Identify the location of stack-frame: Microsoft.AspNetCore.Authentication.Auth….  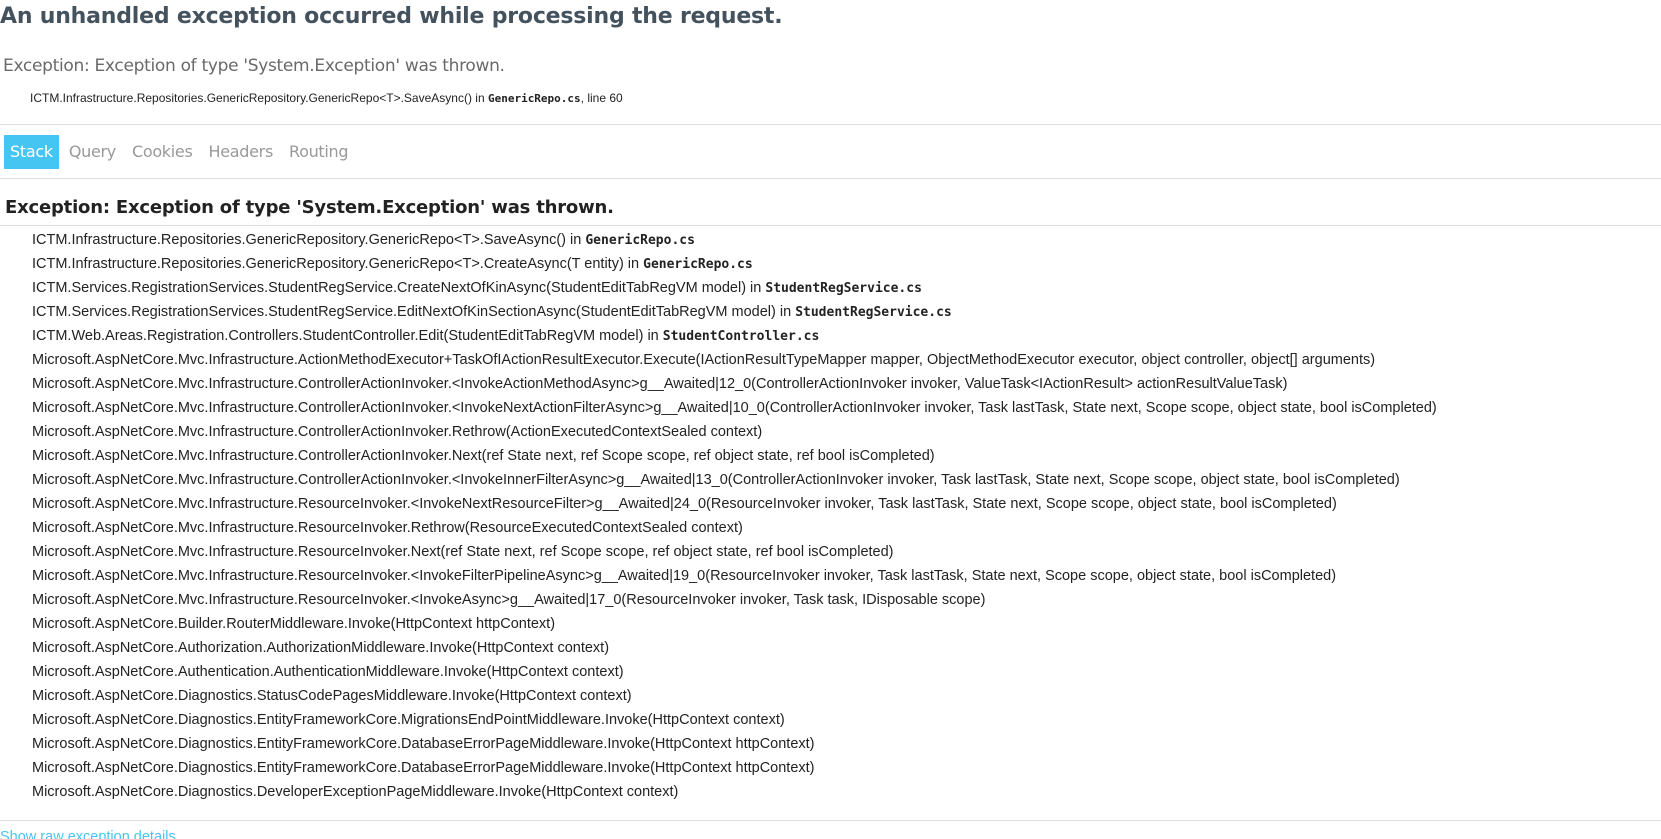
(734, 674).